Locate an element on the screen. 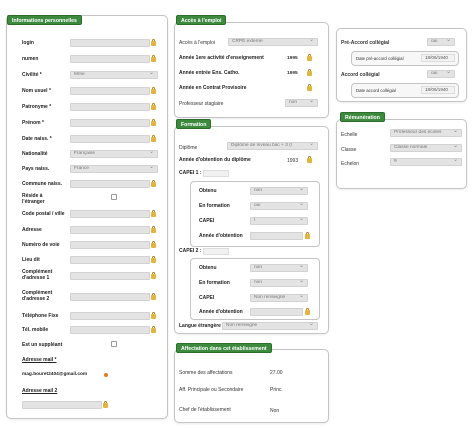 The width and height of the screenshot is (472, 428). tel-fixe-input is located at coordinates (110, 316).